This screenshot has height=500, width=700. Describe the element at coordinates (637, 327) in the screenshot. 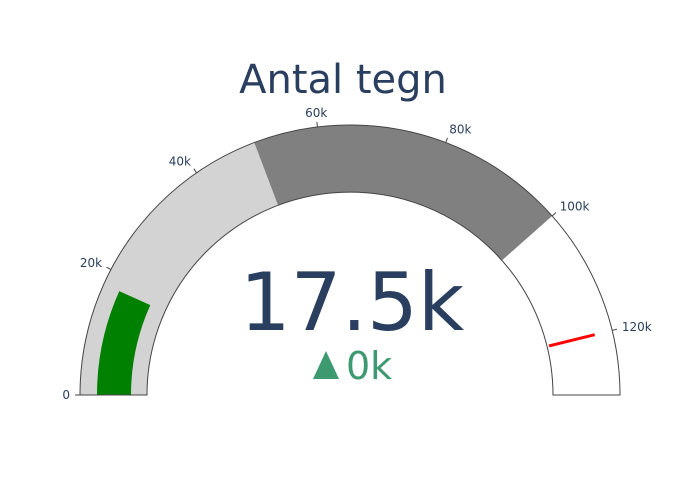

I see `gauge-tick-label: 120k` at that location.